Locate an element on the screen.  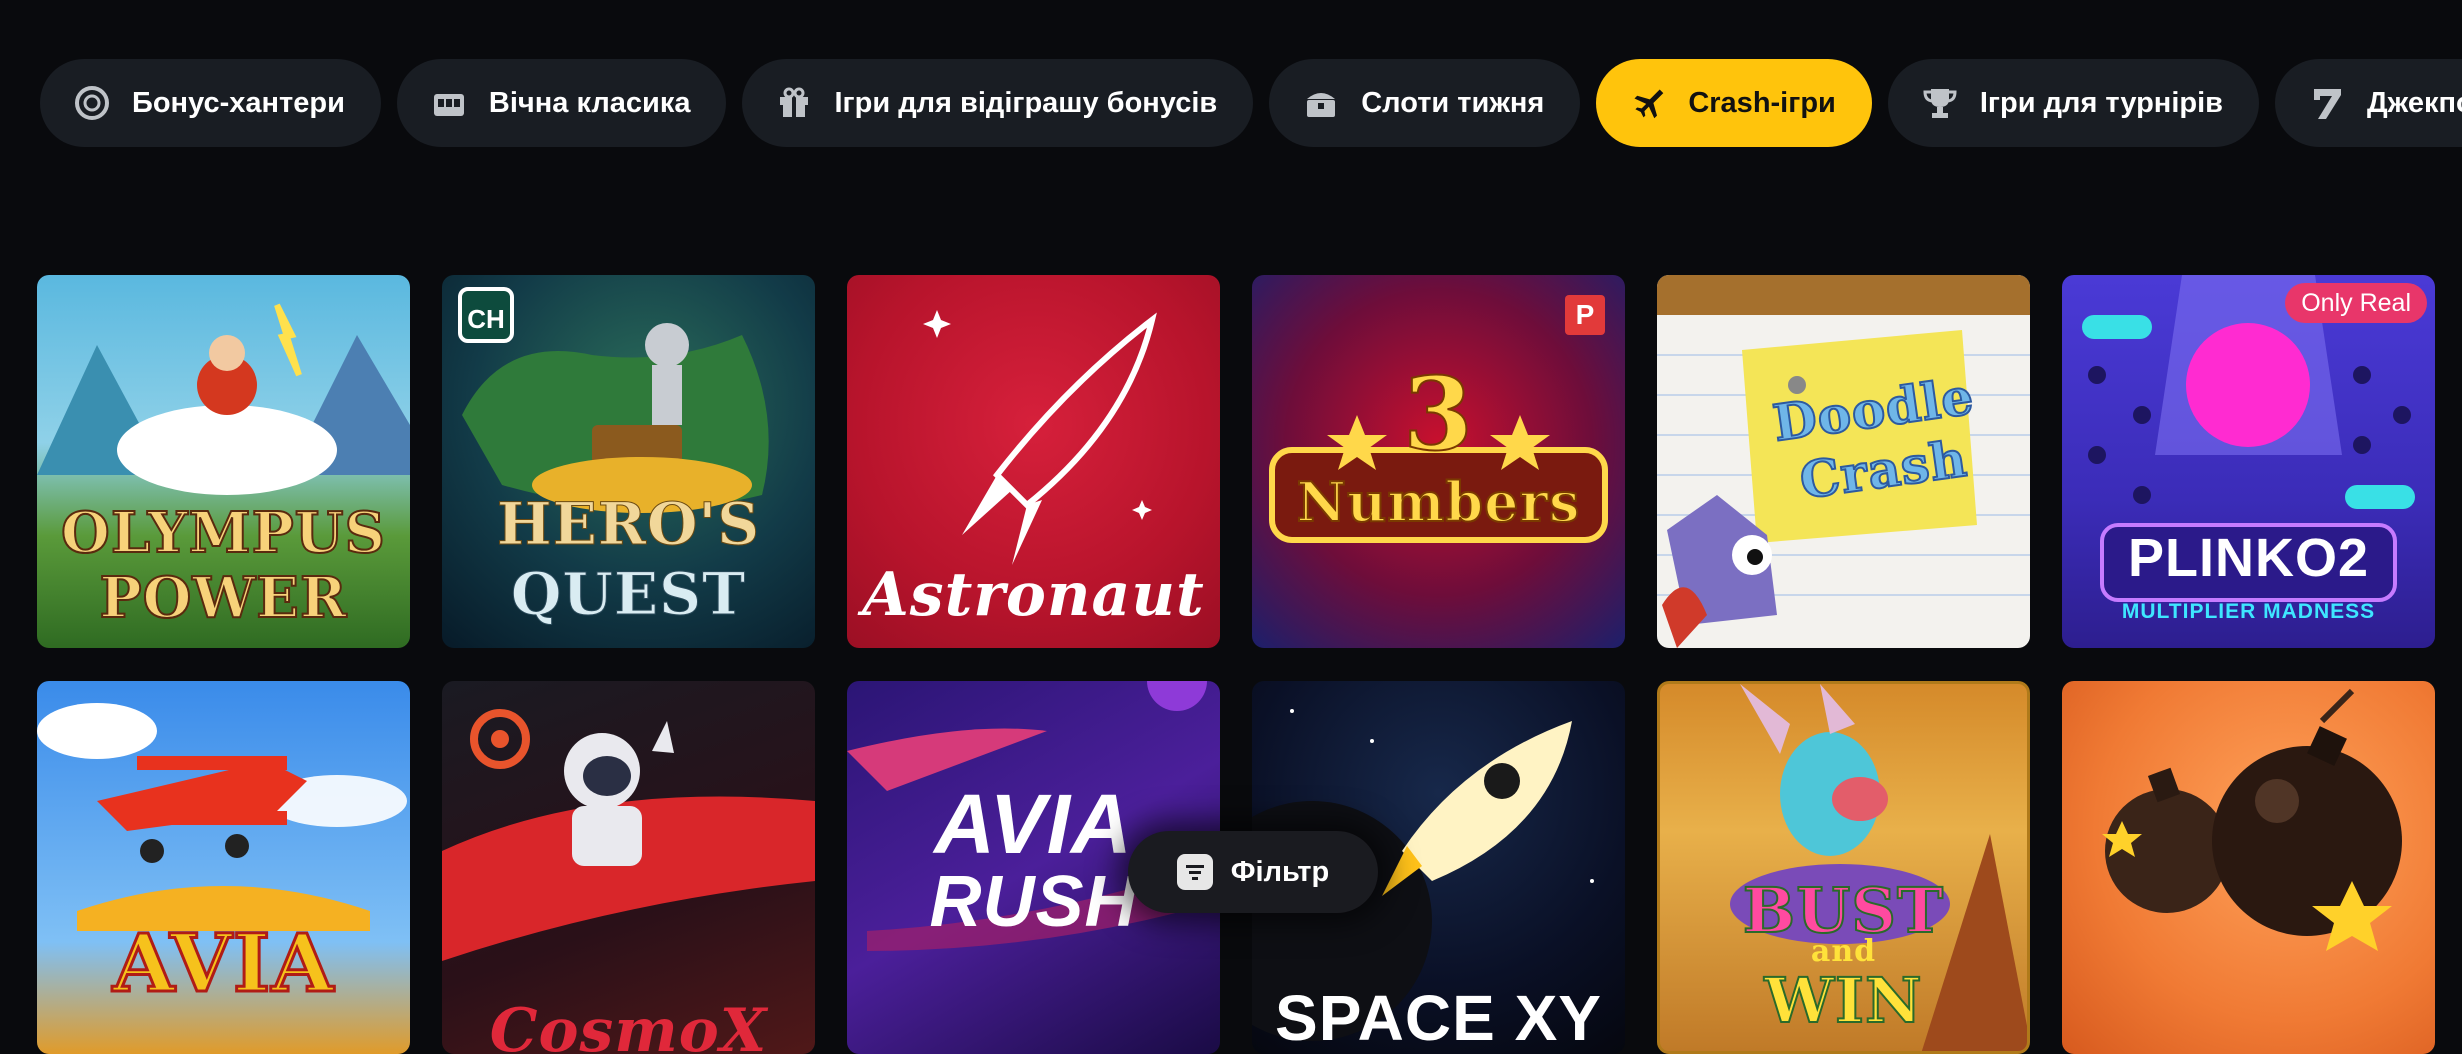
game-subtitle: POWER is located at coordinates (223, 598).